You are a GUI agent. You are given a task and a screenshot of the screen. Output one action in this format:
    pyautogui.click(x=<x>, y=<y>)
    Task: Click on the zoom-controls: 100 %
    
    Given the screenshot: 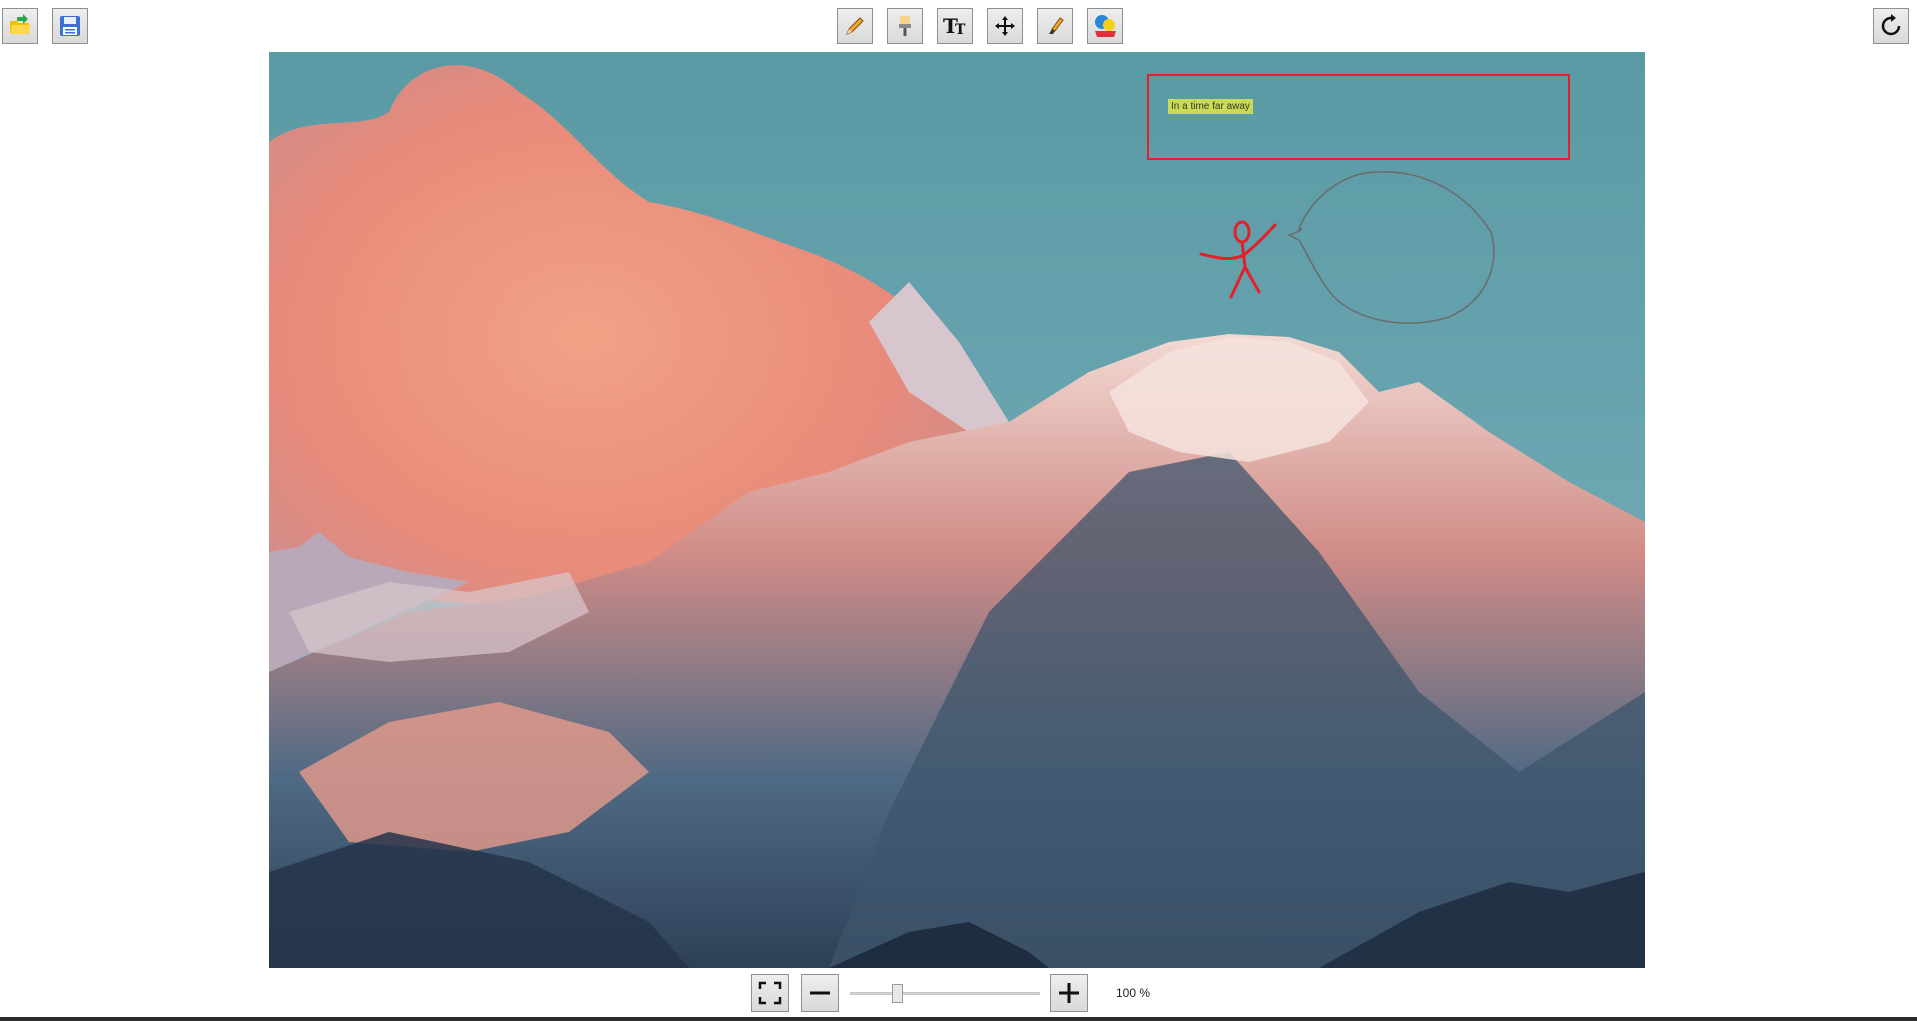 What is the action you would take?
    pyautogui.click(x=958, y=993)
    